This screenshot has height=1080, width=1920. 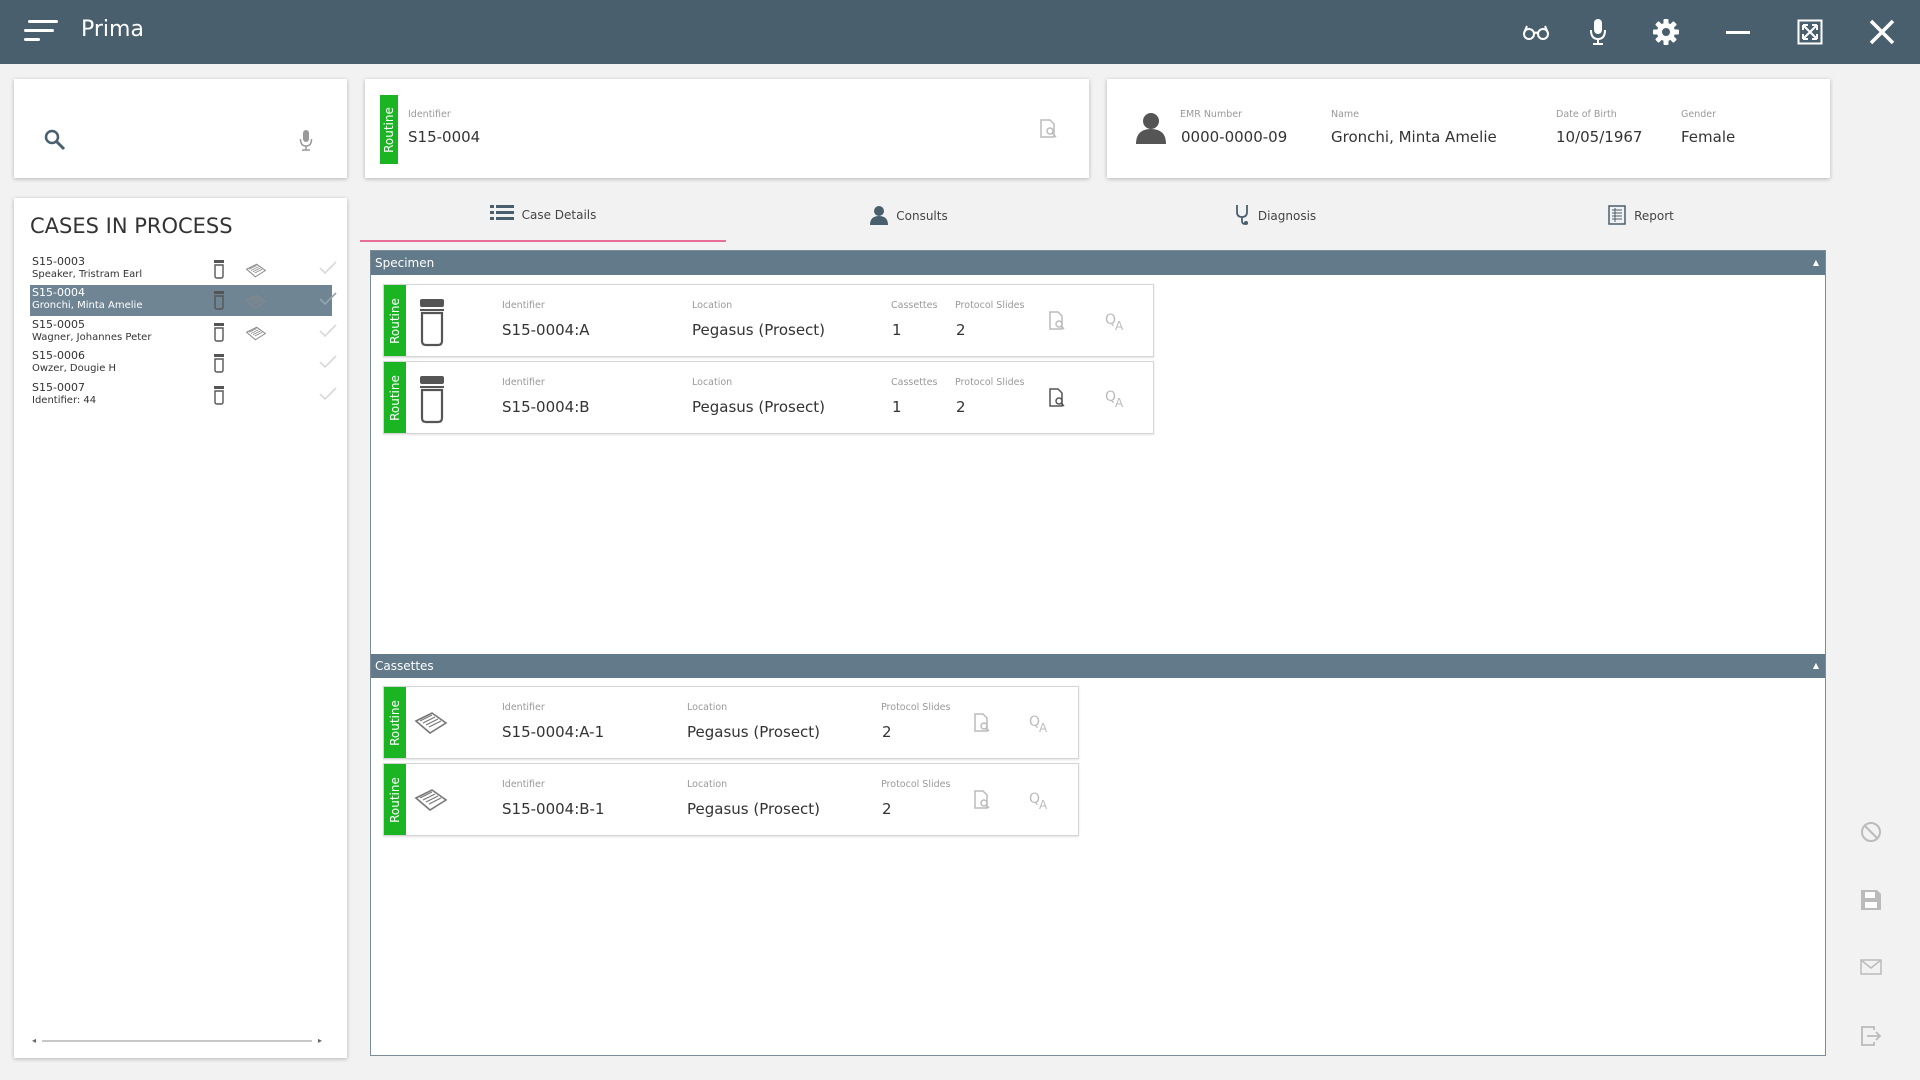 I want to click on mail-icon, so click(x=1871, y=969).